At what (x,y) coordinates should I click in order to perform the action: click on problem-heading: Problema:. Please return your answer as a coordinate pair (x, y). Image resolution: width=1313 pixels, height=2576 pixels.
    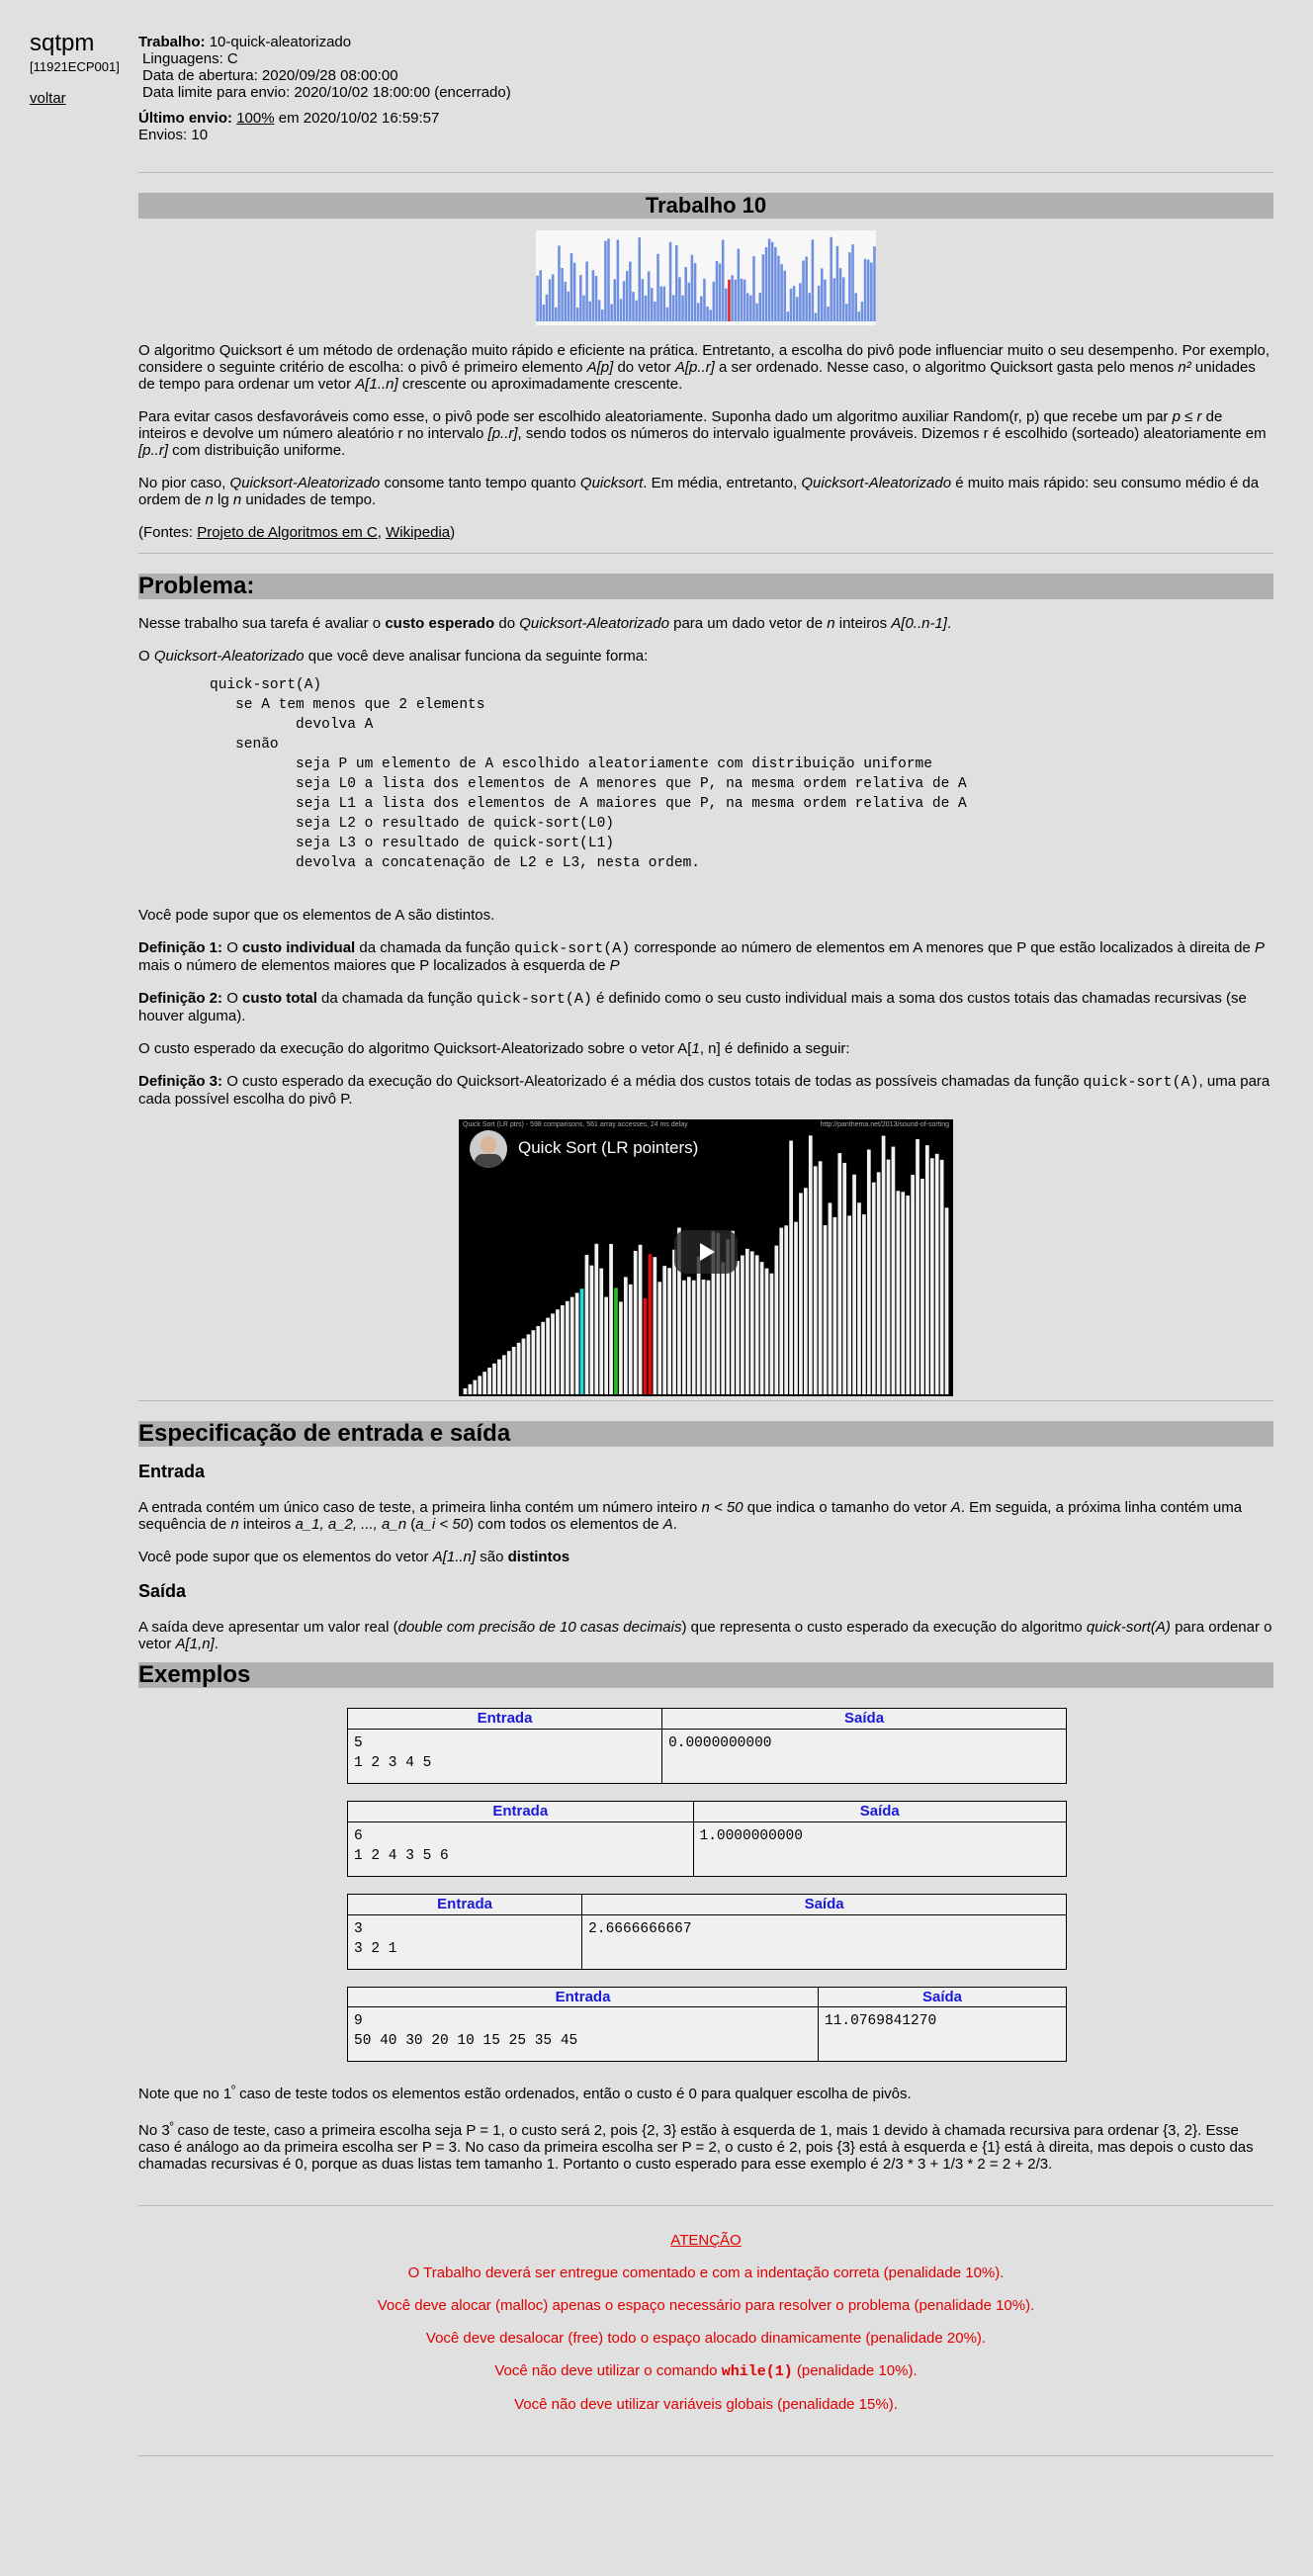
    Looking at the image, I should click on (705, 586).